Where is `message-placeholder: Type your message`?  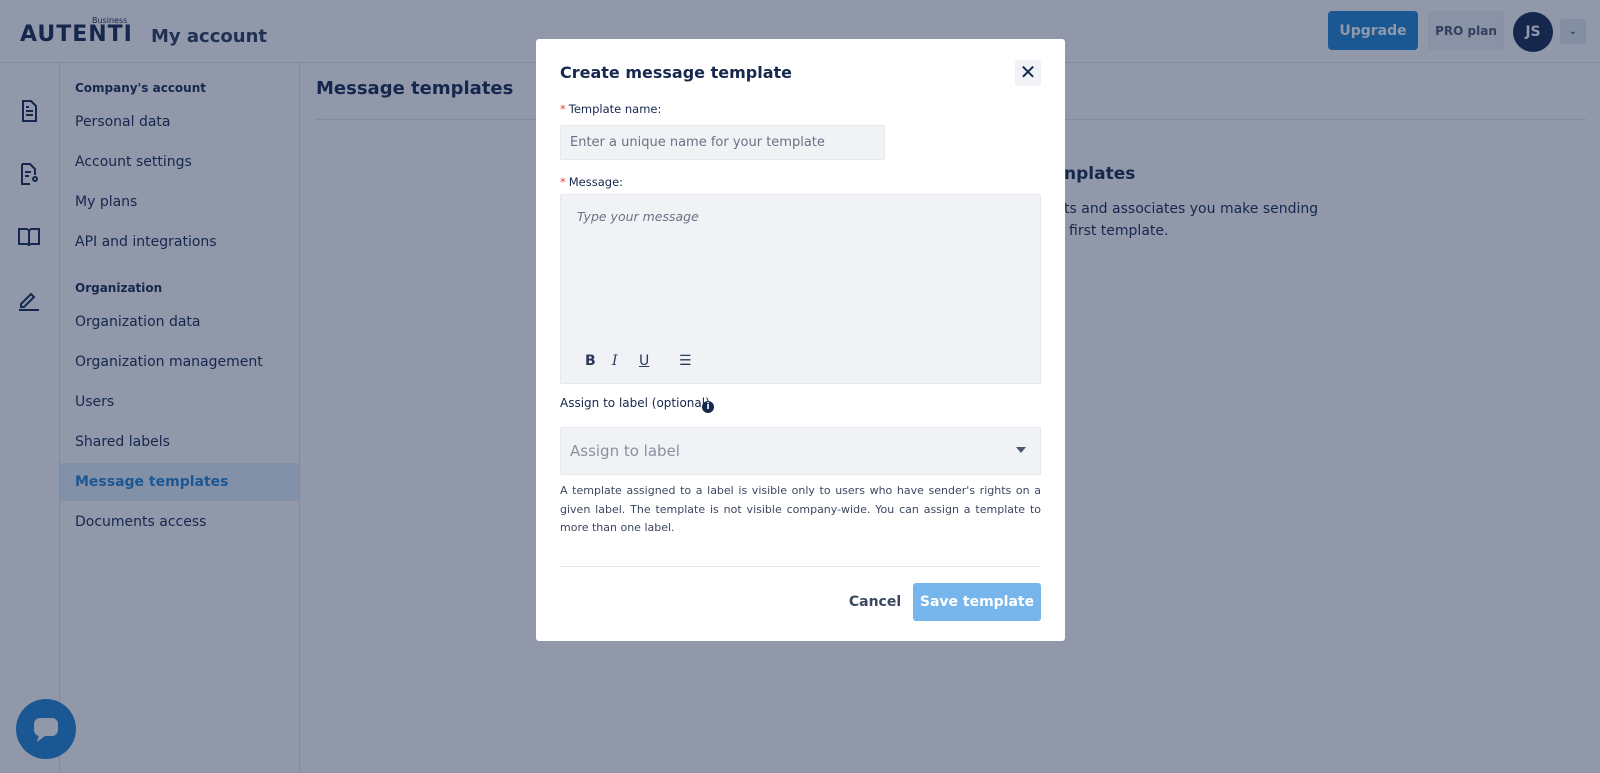 message-placeholder: Type your message is located at coordinates (638, 216).